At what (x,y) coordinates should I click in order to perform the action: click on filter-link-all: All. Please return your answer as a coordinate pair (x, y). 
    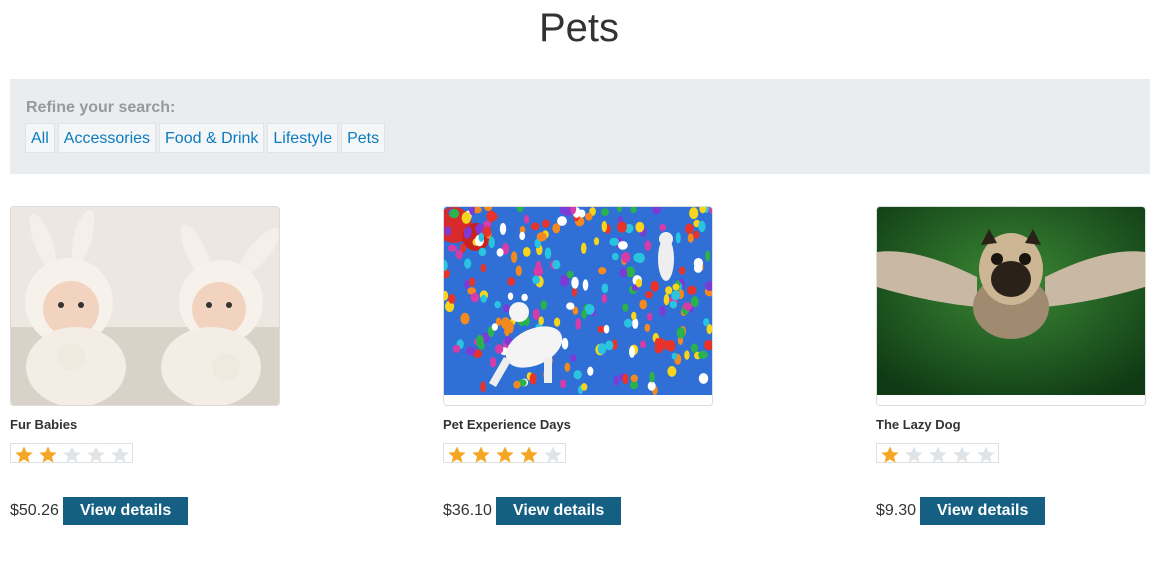
    Looking at the image, I should click on (40, 138).